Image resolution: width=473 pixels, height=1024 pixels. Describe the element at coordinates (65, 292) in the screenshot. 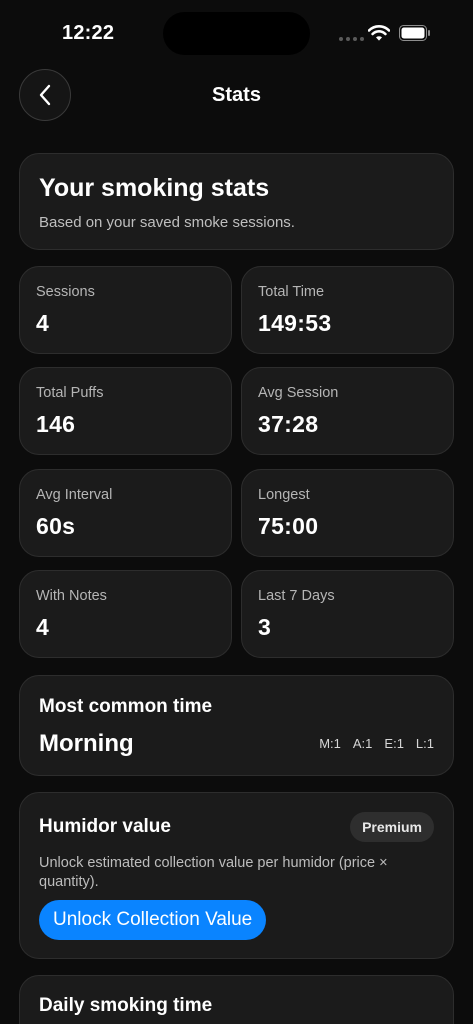

I see `stat-label: Sessions` at that location.